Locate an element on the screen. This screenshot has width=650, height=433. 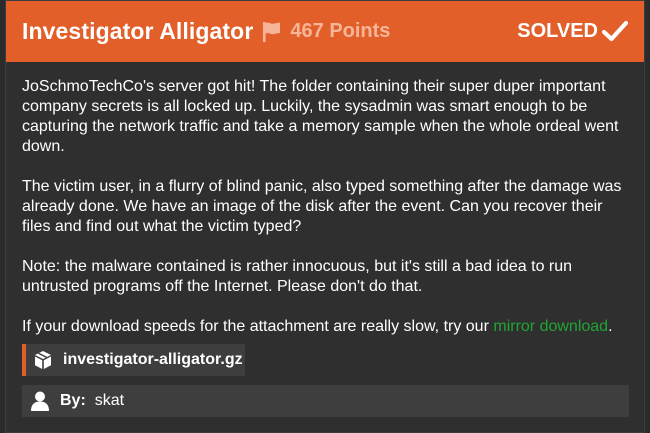
box-icon is located at coordinates (43, 360).